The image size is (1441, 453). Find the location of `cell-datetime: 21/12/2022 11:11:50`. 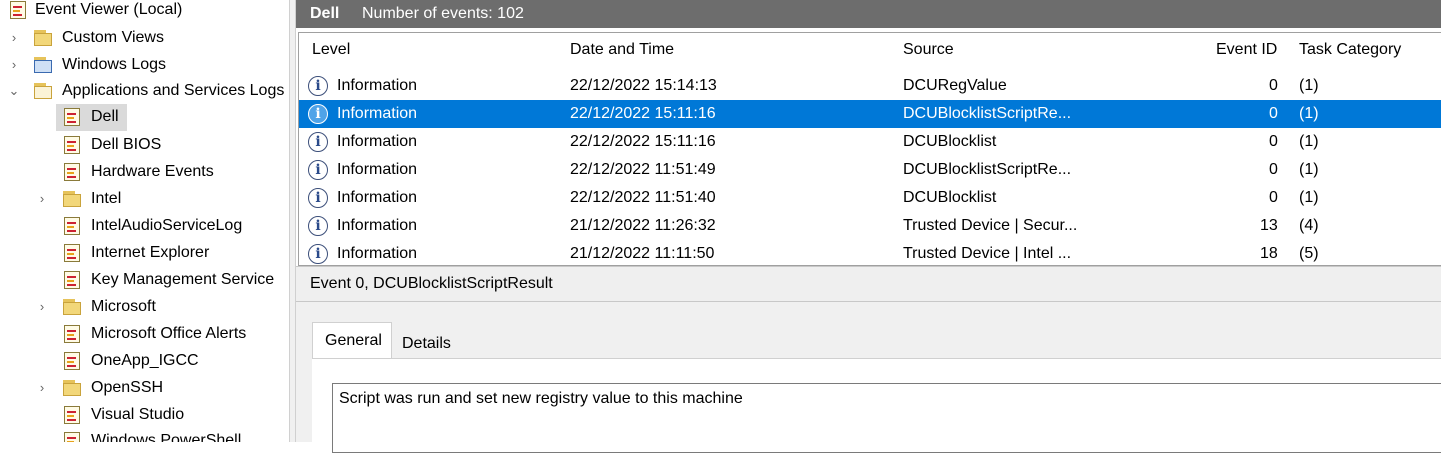

cell-datetime: 21/12/2022 11:11:50 is located at coordinates (642, 253).